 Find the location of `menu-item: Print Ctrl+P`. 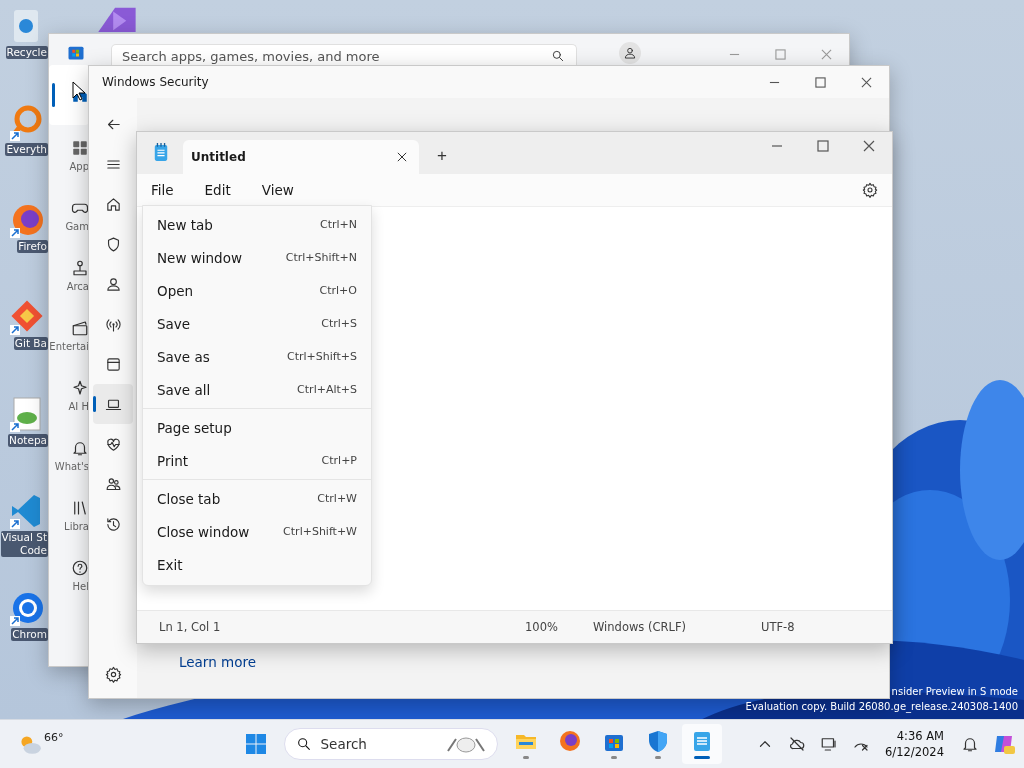

menu-item: Print Ctrl+P is located at coordinates (257, 460).